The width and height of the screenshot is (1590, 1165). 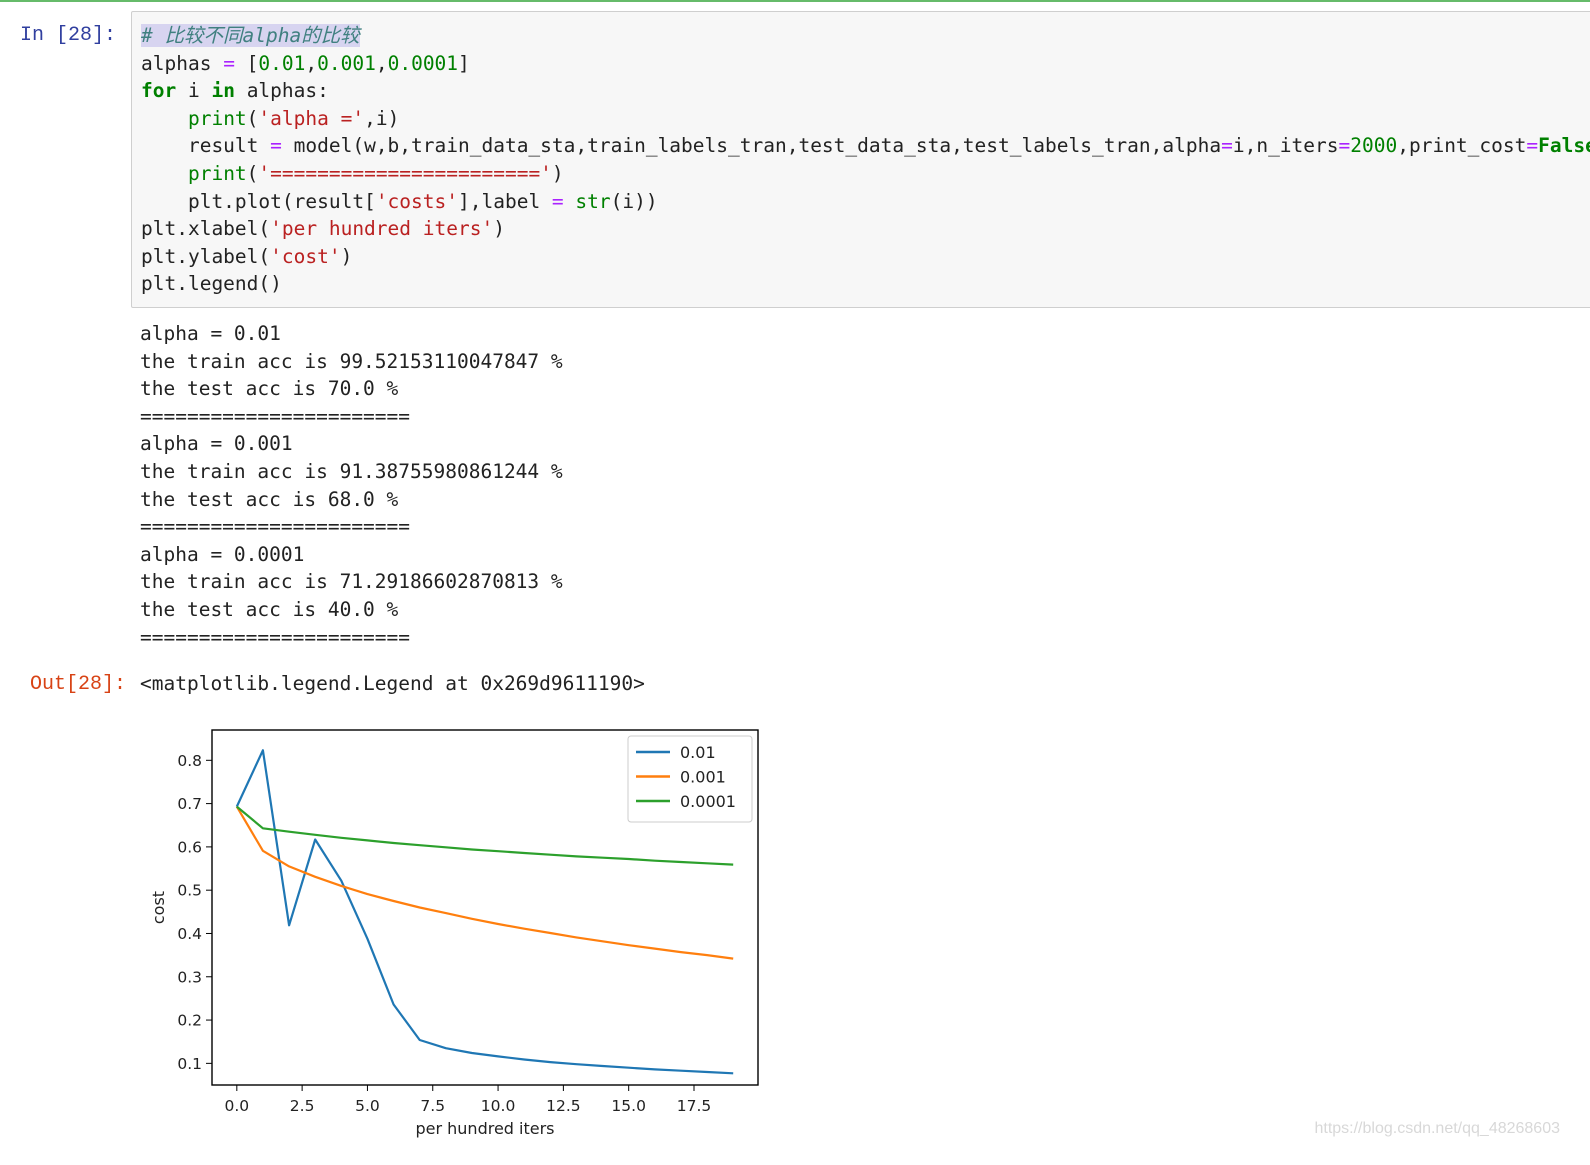 What do you see at coordinates (865, 119) in the screenshot?
I see `code-line: print('alpha =',i)` at bounding box center [865, 119].